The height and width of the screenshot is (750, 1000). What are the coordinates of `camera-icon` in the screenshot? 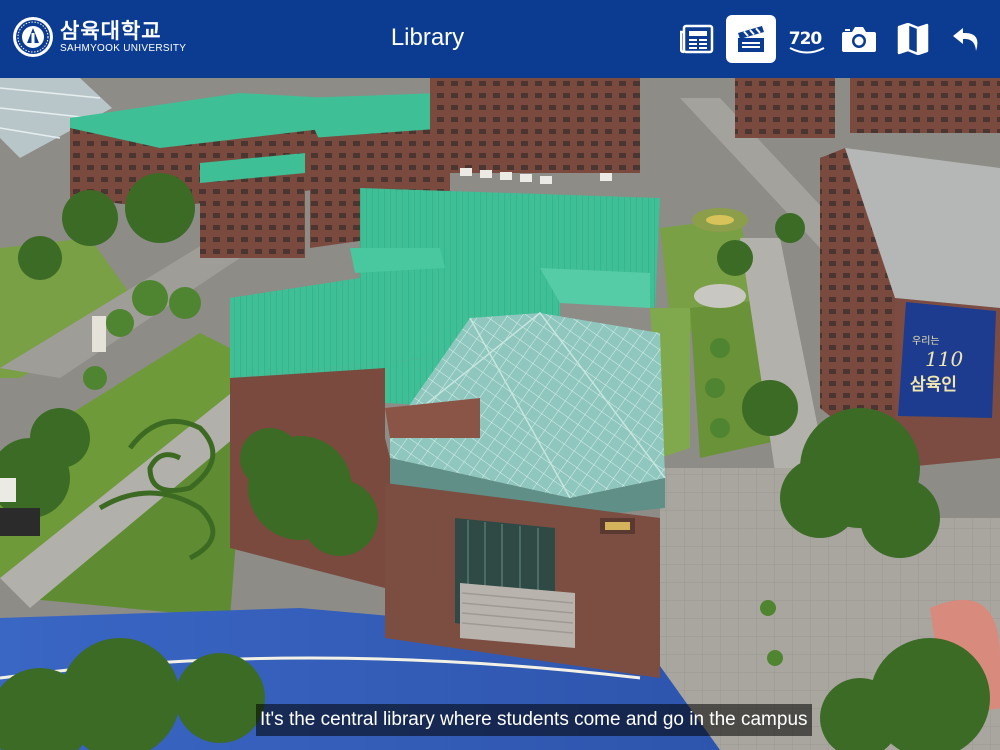 It's located at (859, 39).